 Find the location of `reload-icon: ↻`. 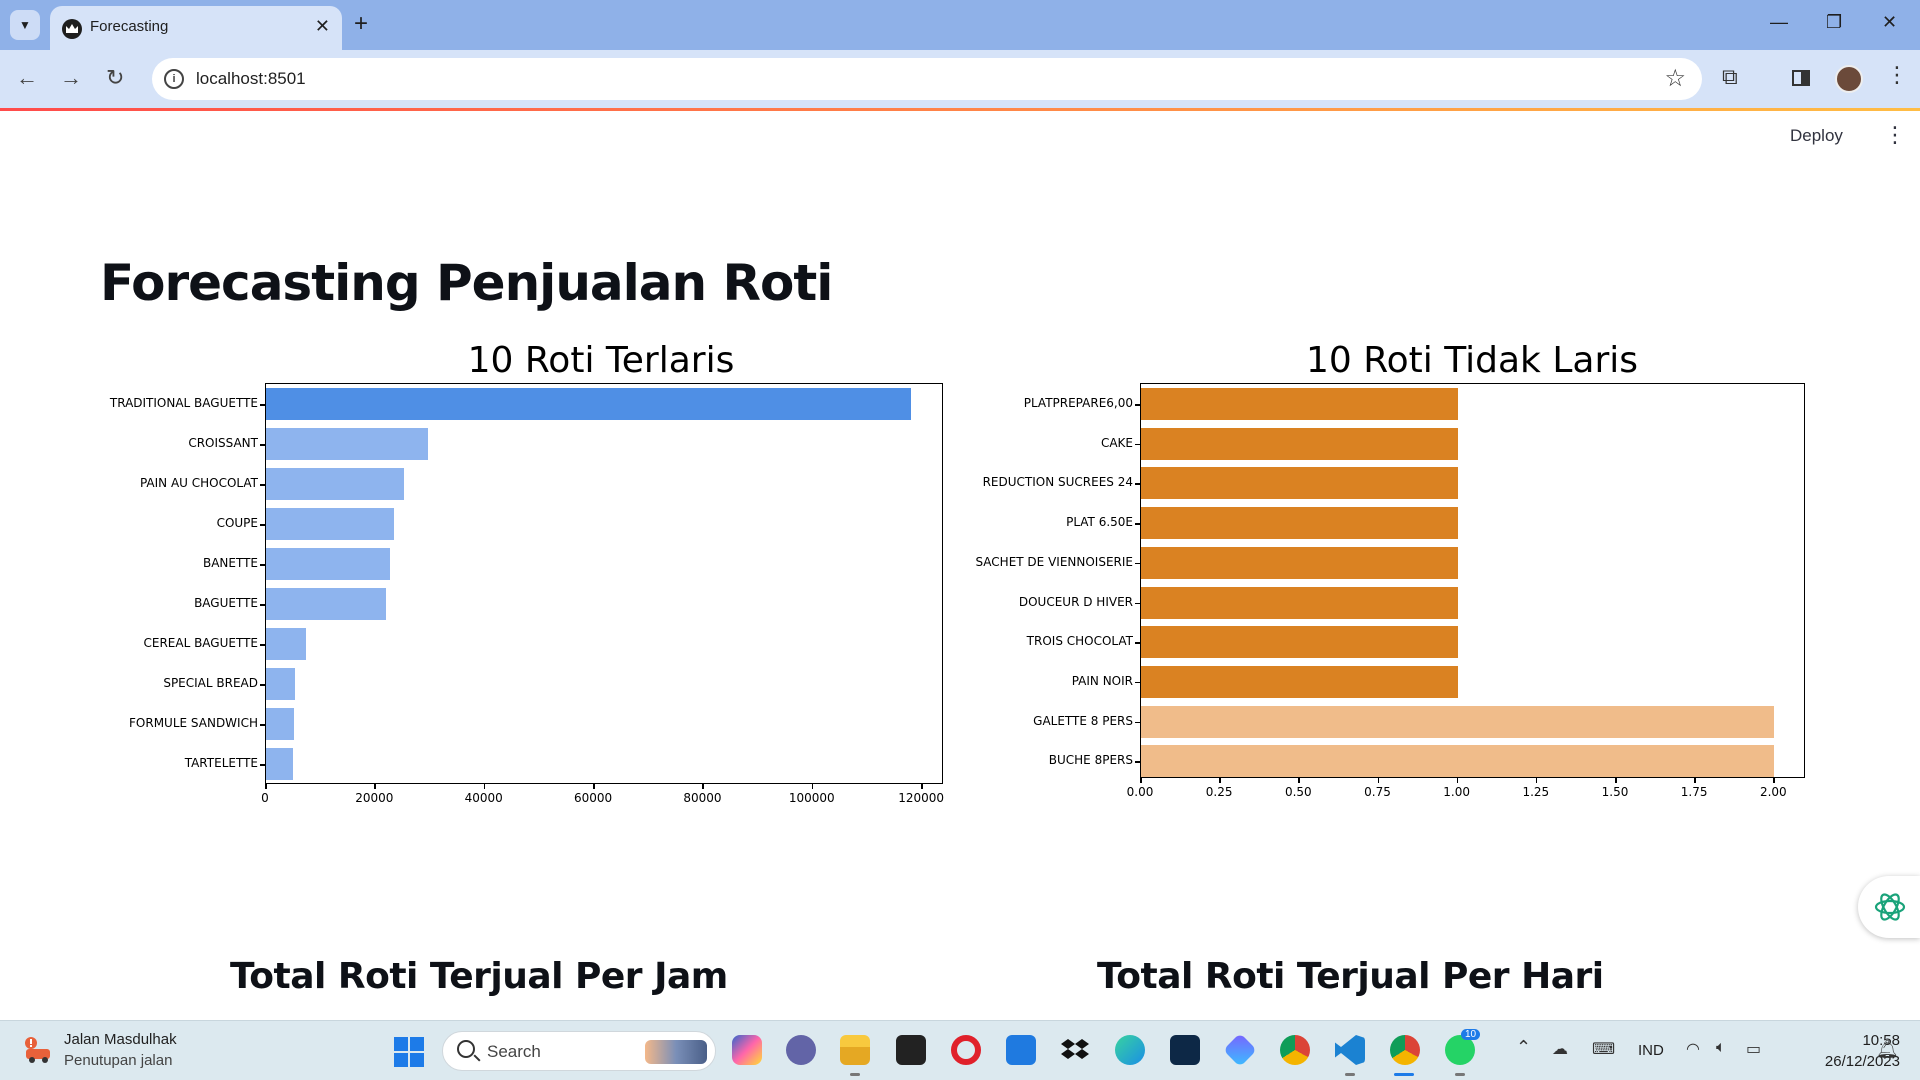

reload-icon: ↻ is located at coordinates (115, 78).